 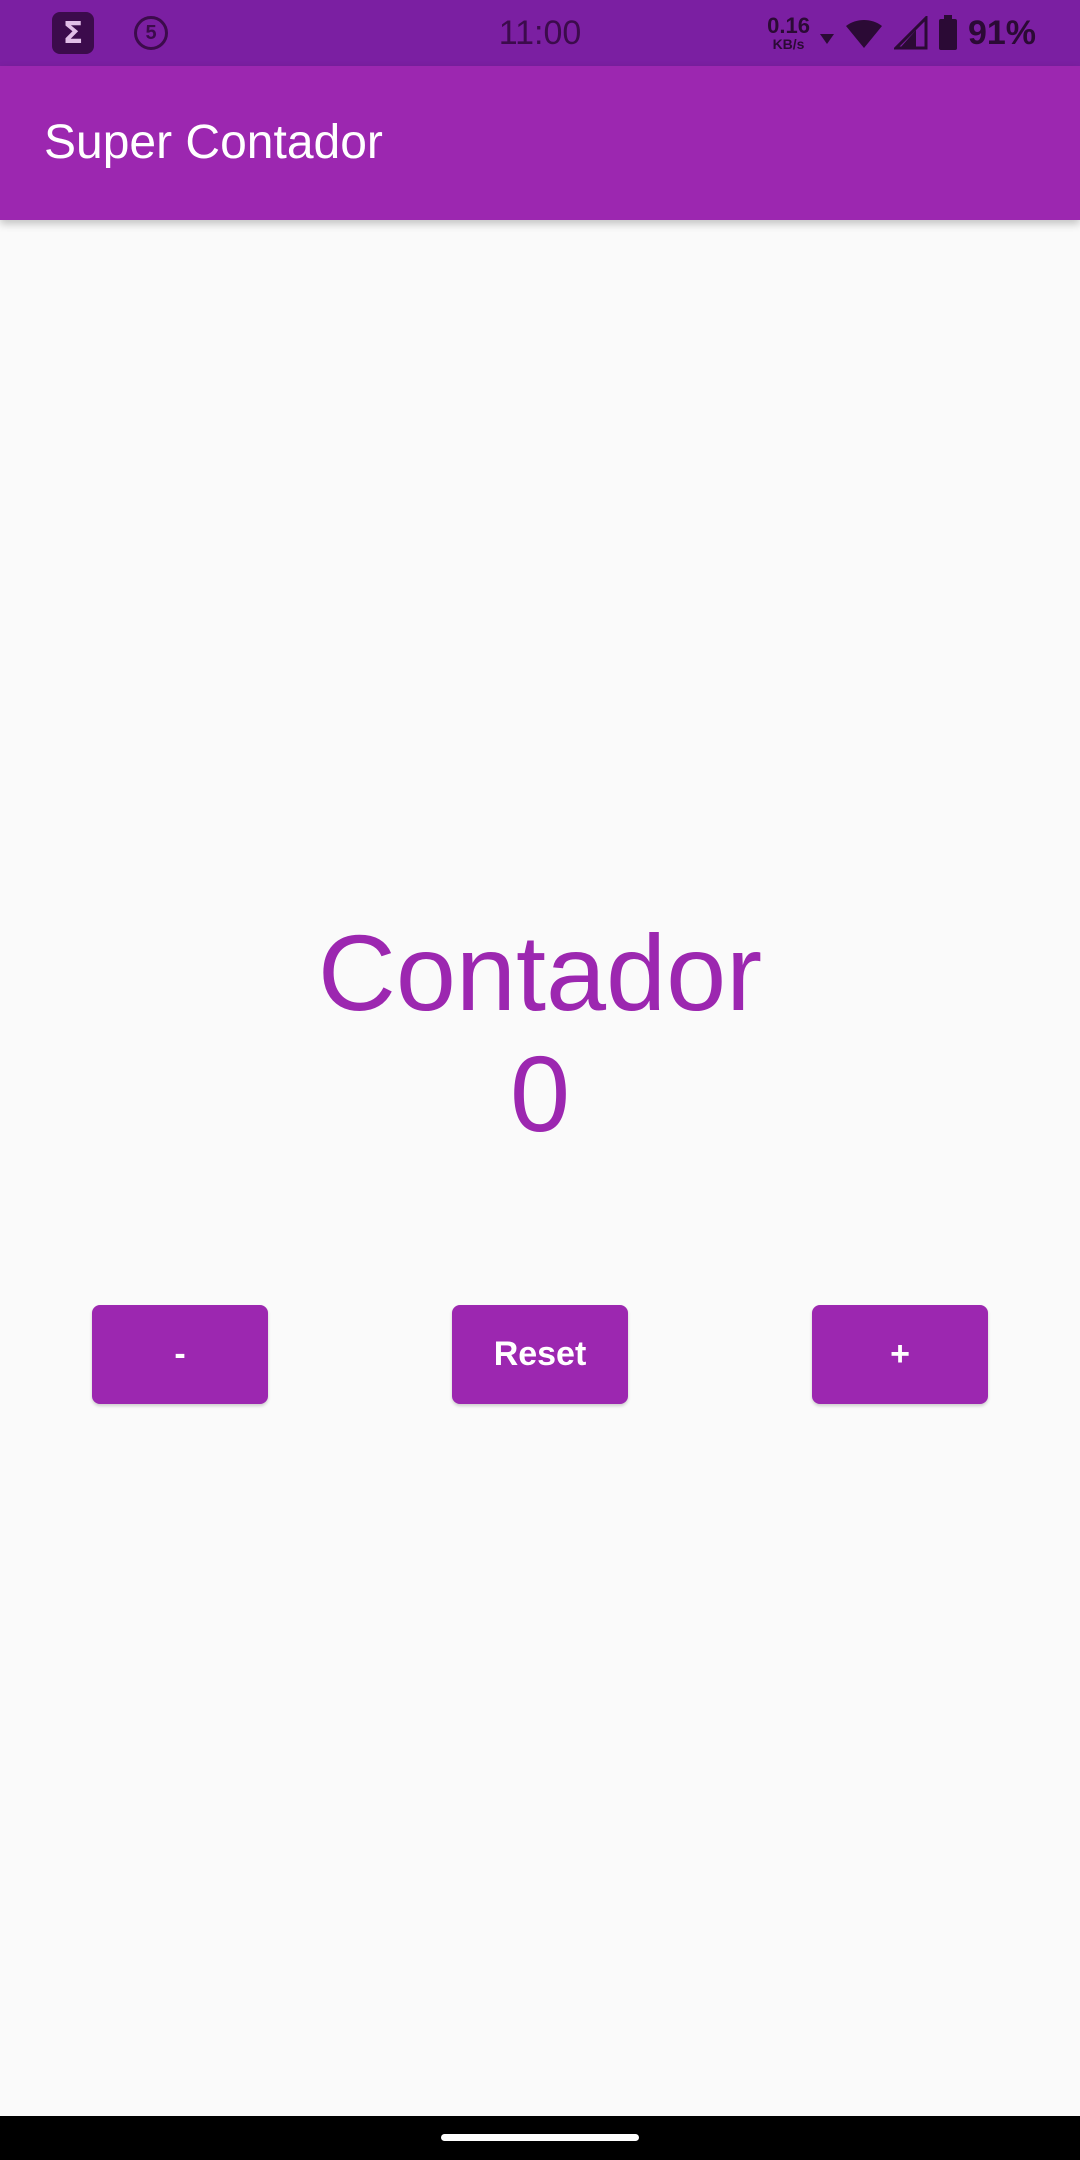 What do you see at coordinates (540, 1354) in the screenshot?
I see `reset-button: Reset` at bounding box center [540, 1354].